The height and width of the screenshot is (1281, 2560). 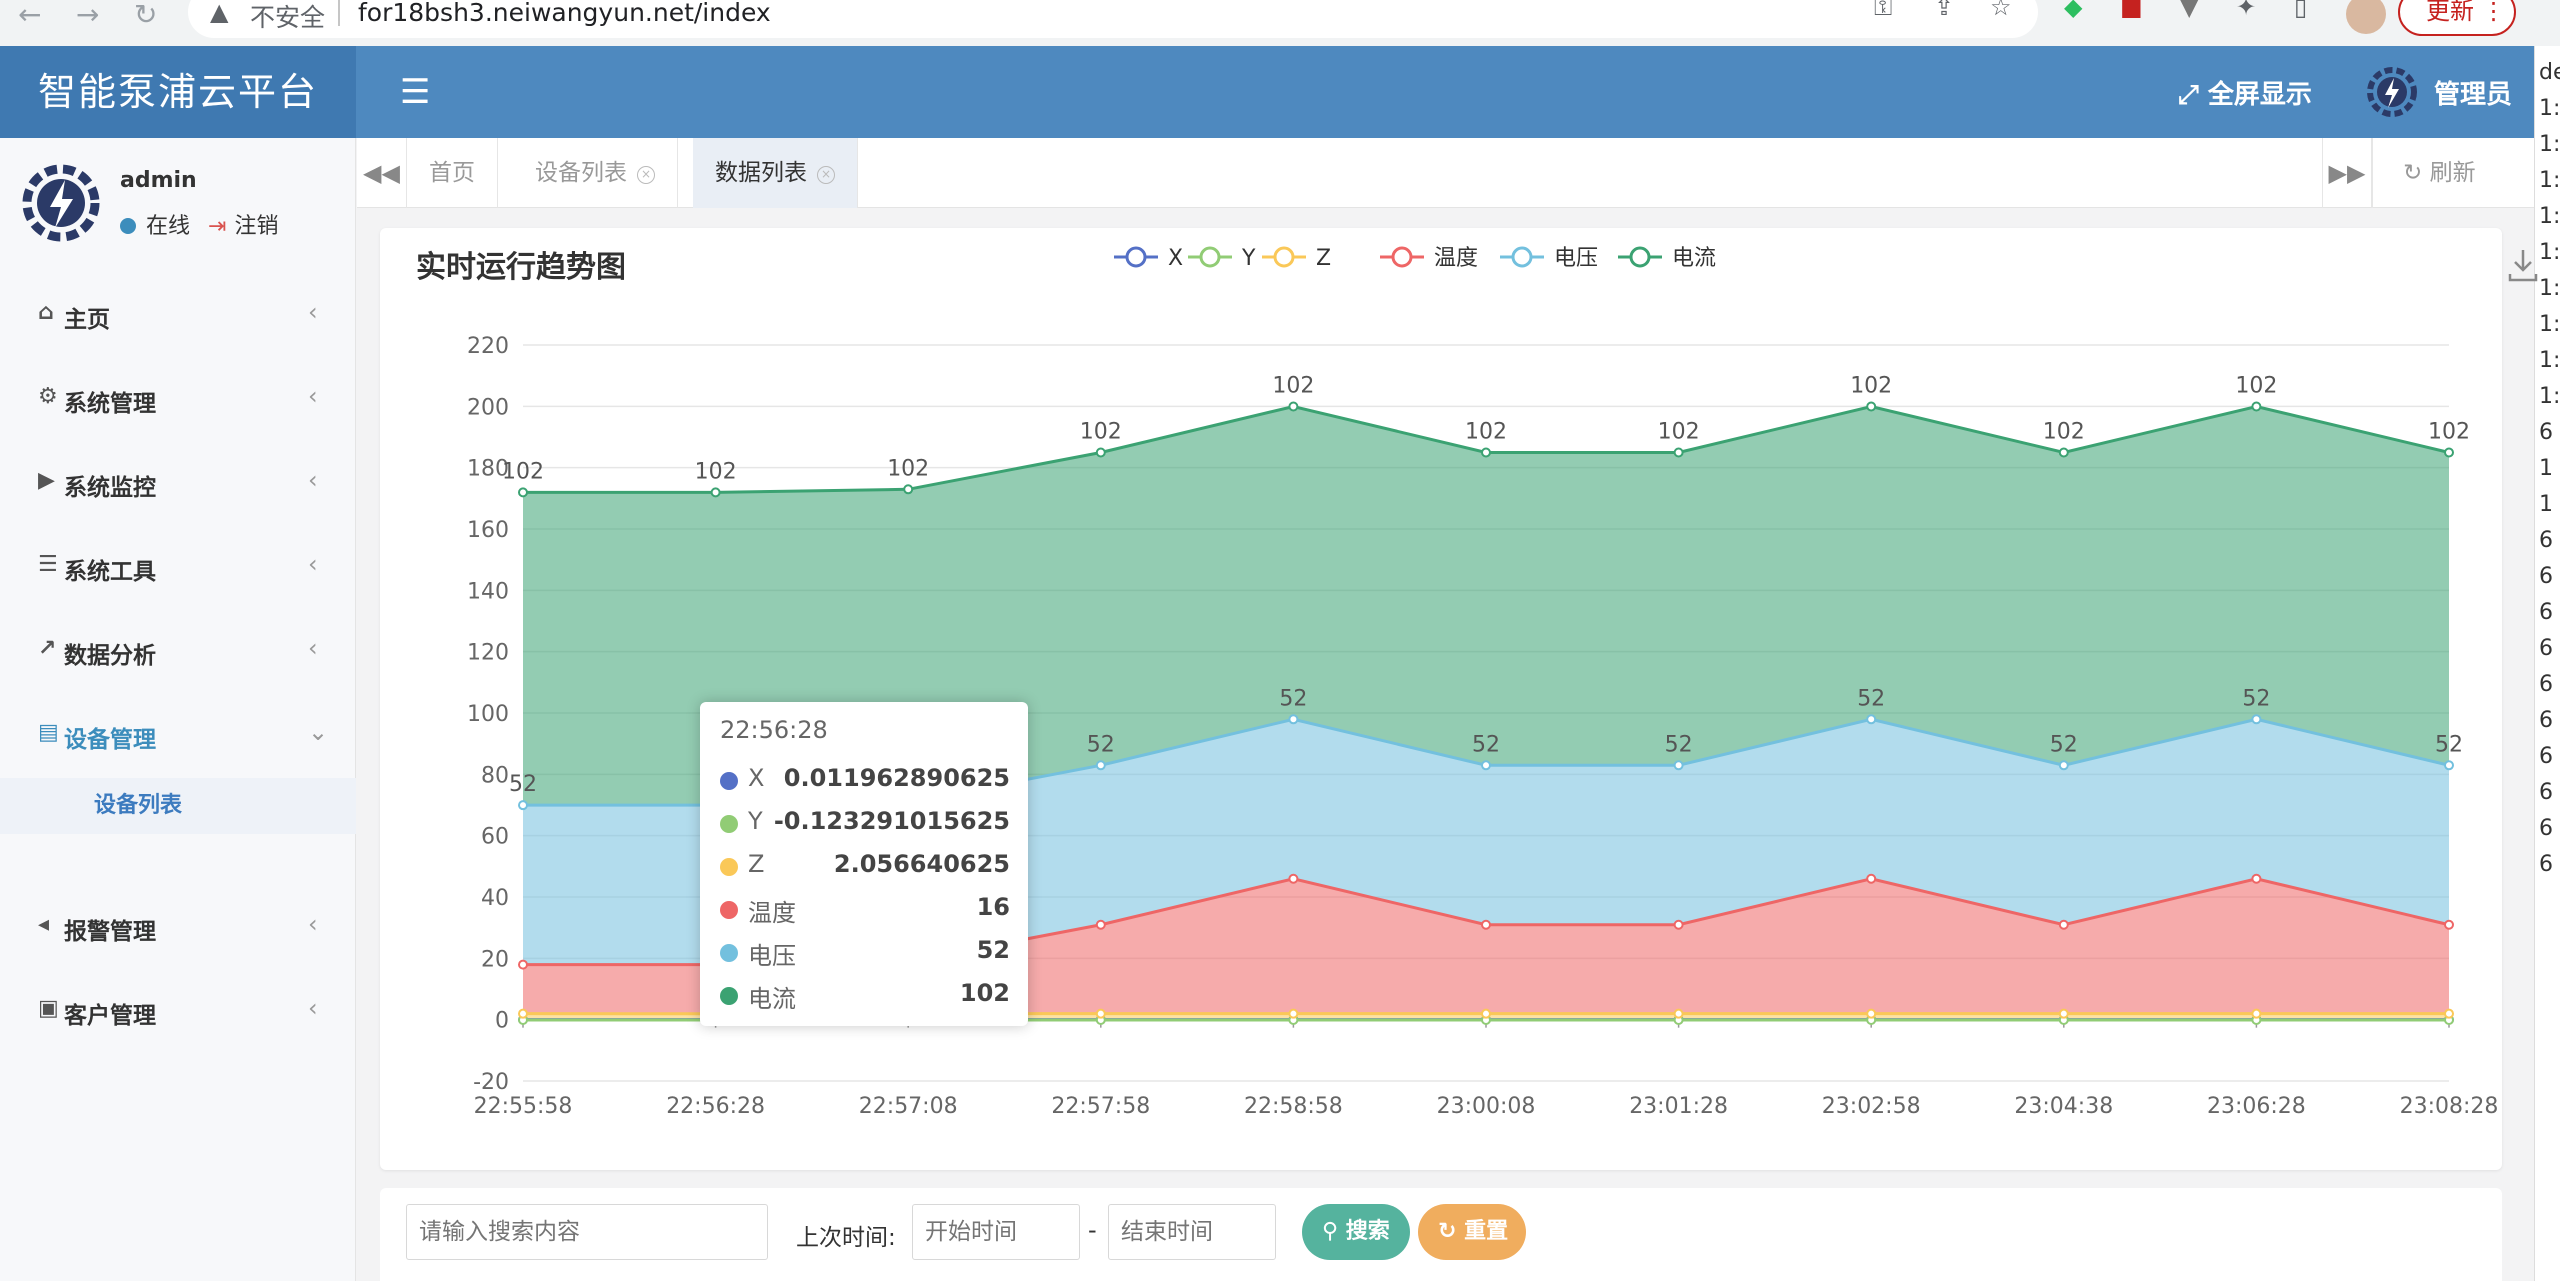 What do you see at coordinates (2189, 11) in the screenshot?
I see `vue-icon: ▼` at bounding box center [2189, 11].